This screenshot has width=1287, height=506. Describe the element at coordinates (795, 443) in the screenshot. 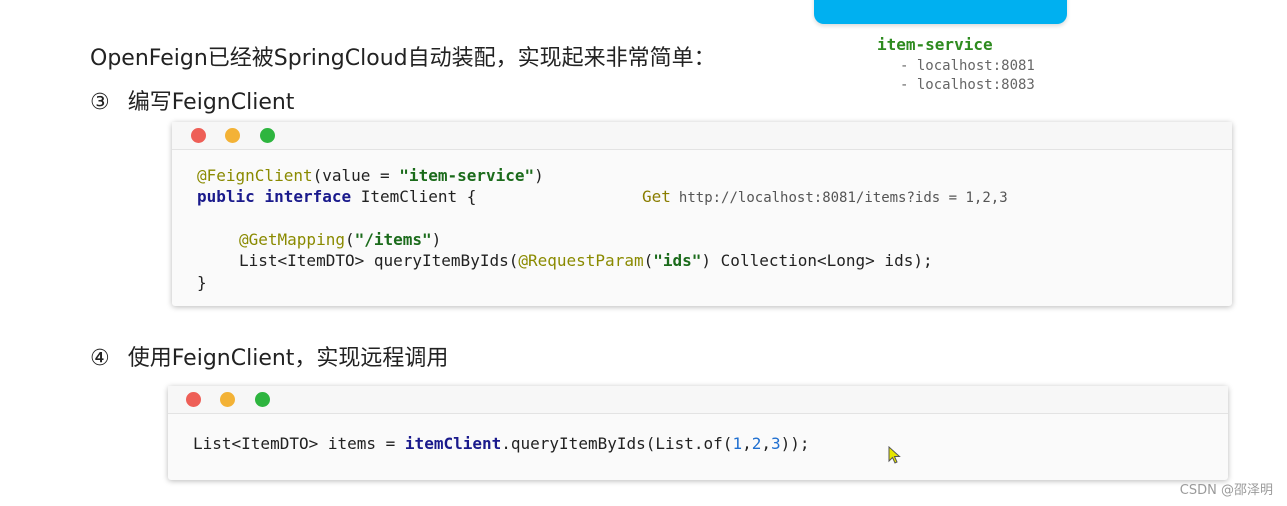

I see `code-text: ));` at that location.